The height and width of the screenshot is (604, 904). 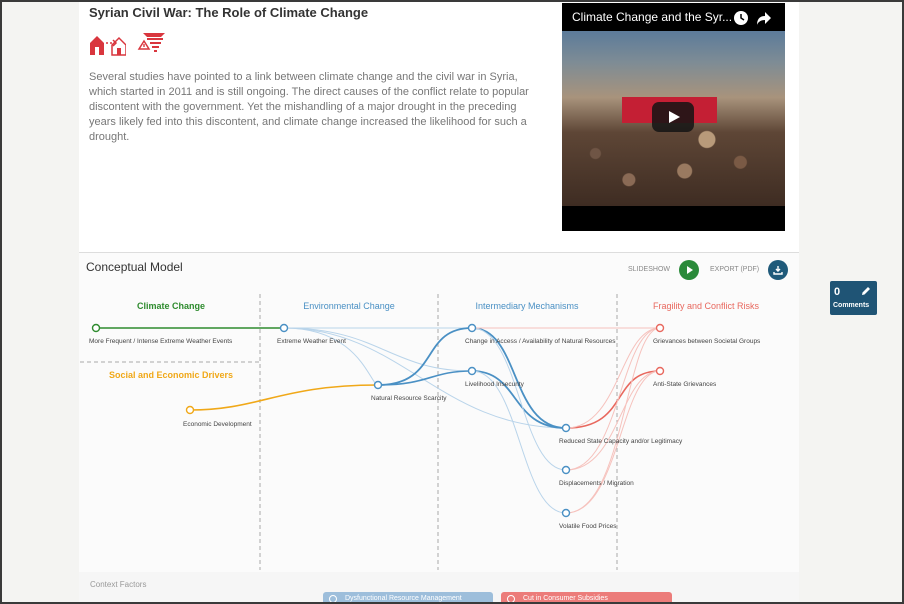 I want to click on pencil-icon, so click(x=866, y=291).